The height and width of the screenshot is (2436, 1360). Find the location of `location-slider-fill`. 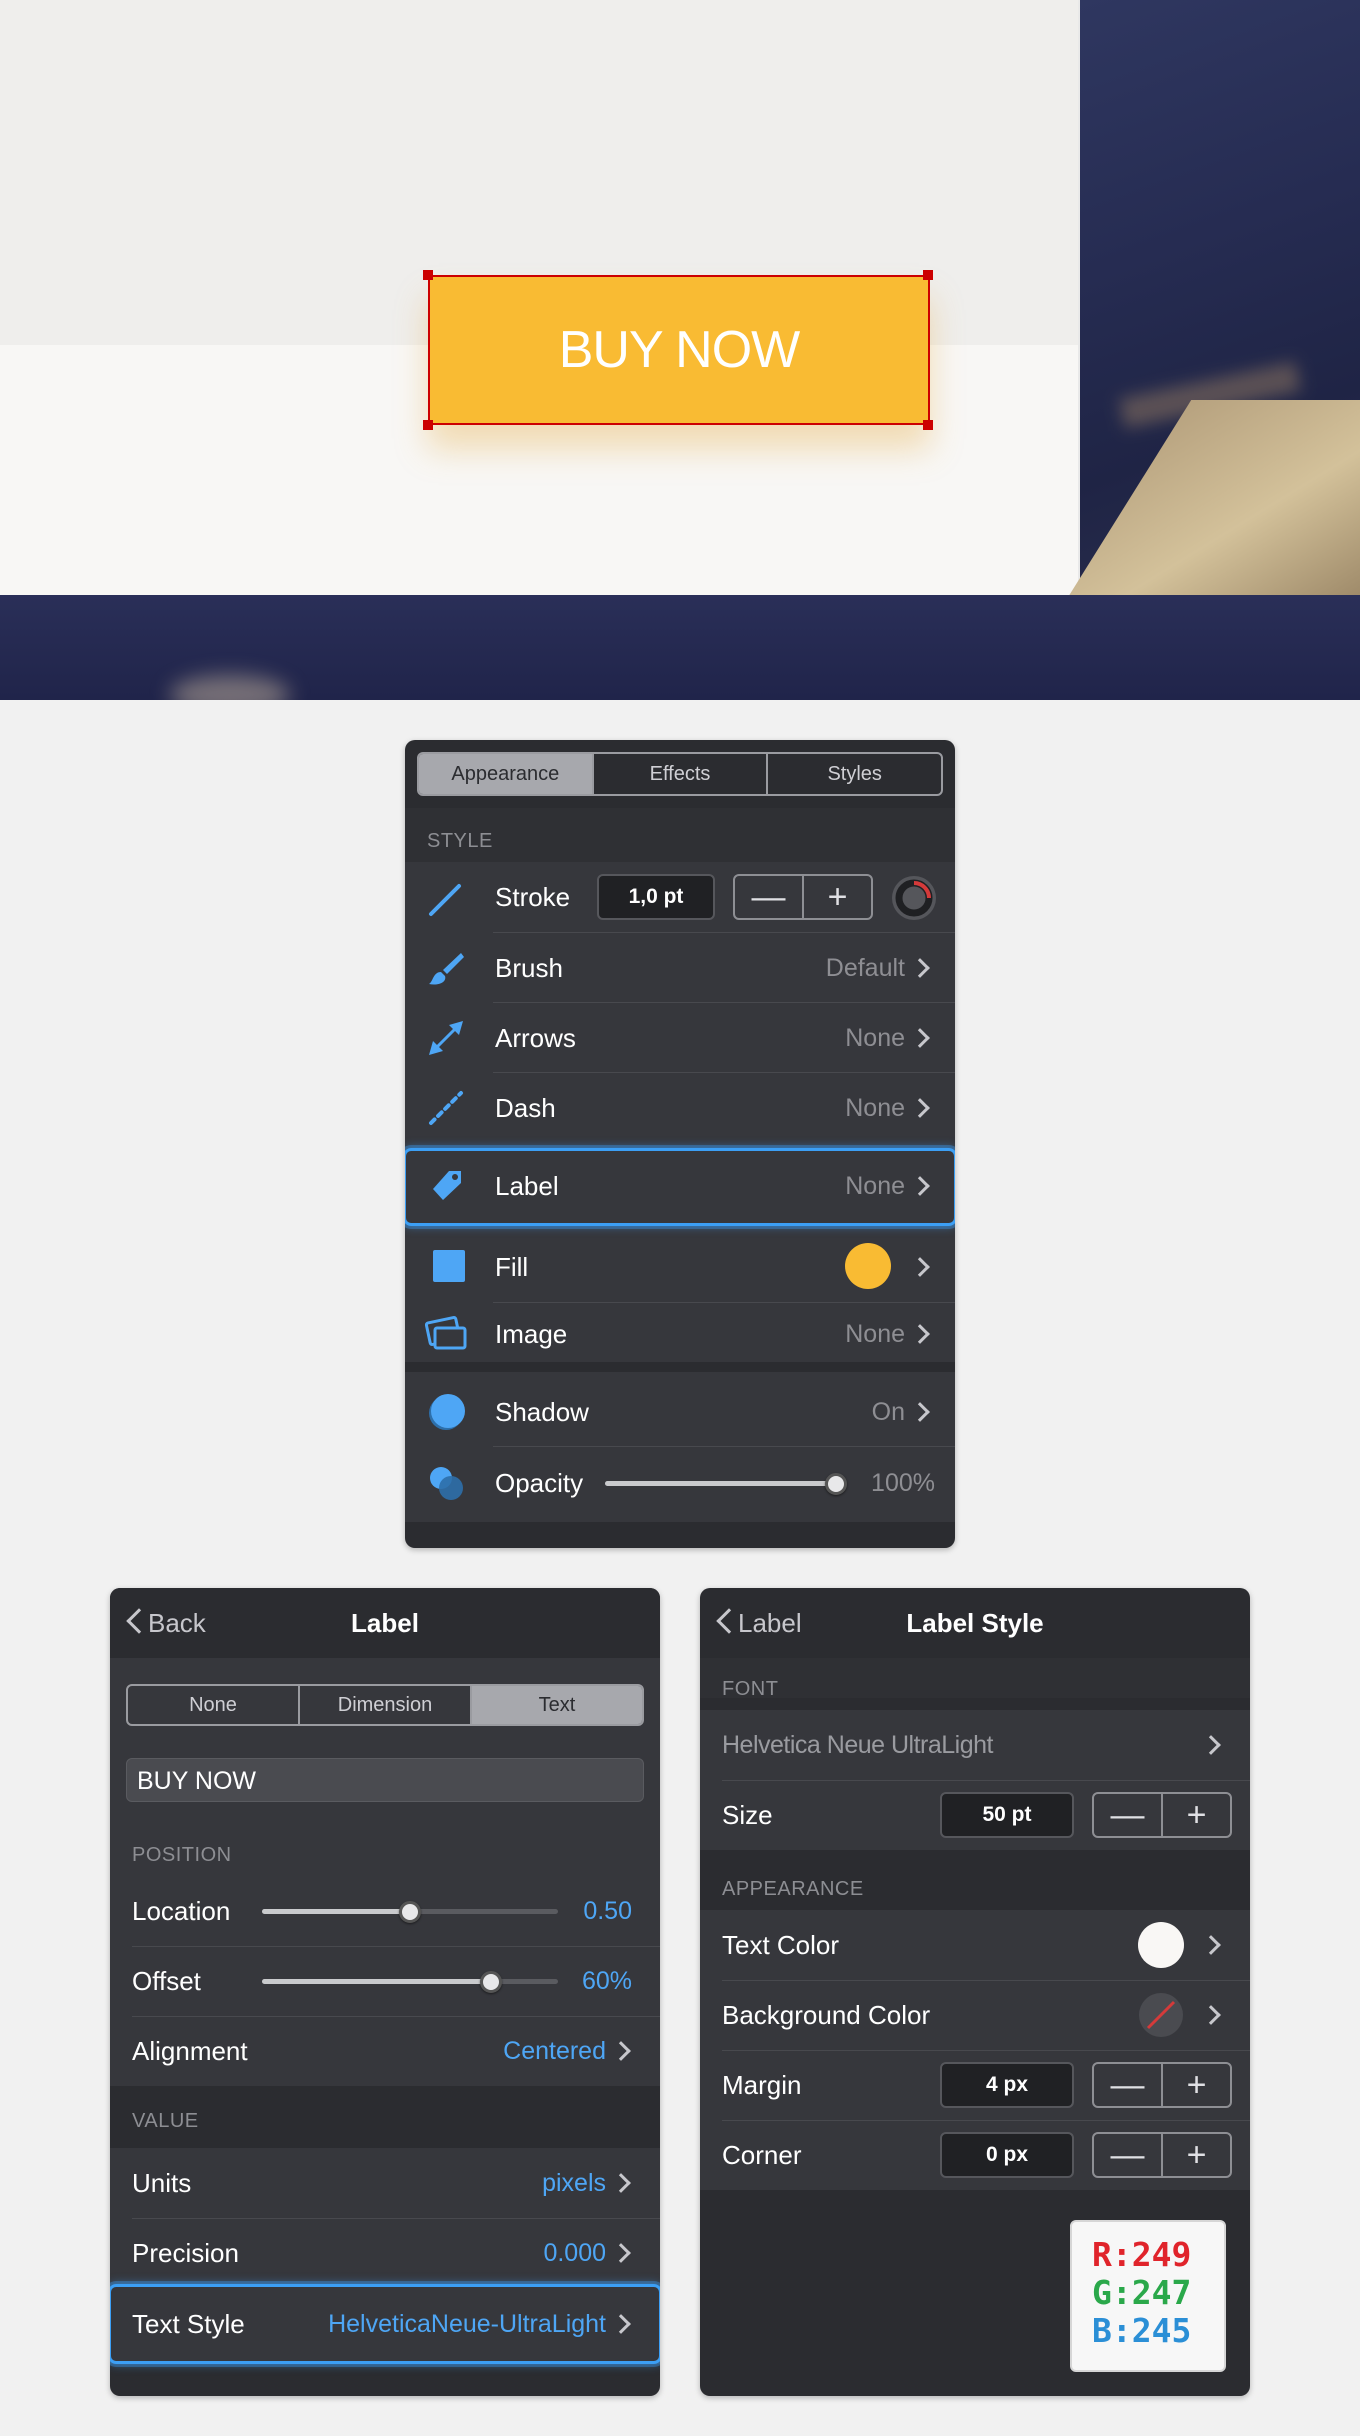

location-slider-fill is located at coordinates (336, 1911).